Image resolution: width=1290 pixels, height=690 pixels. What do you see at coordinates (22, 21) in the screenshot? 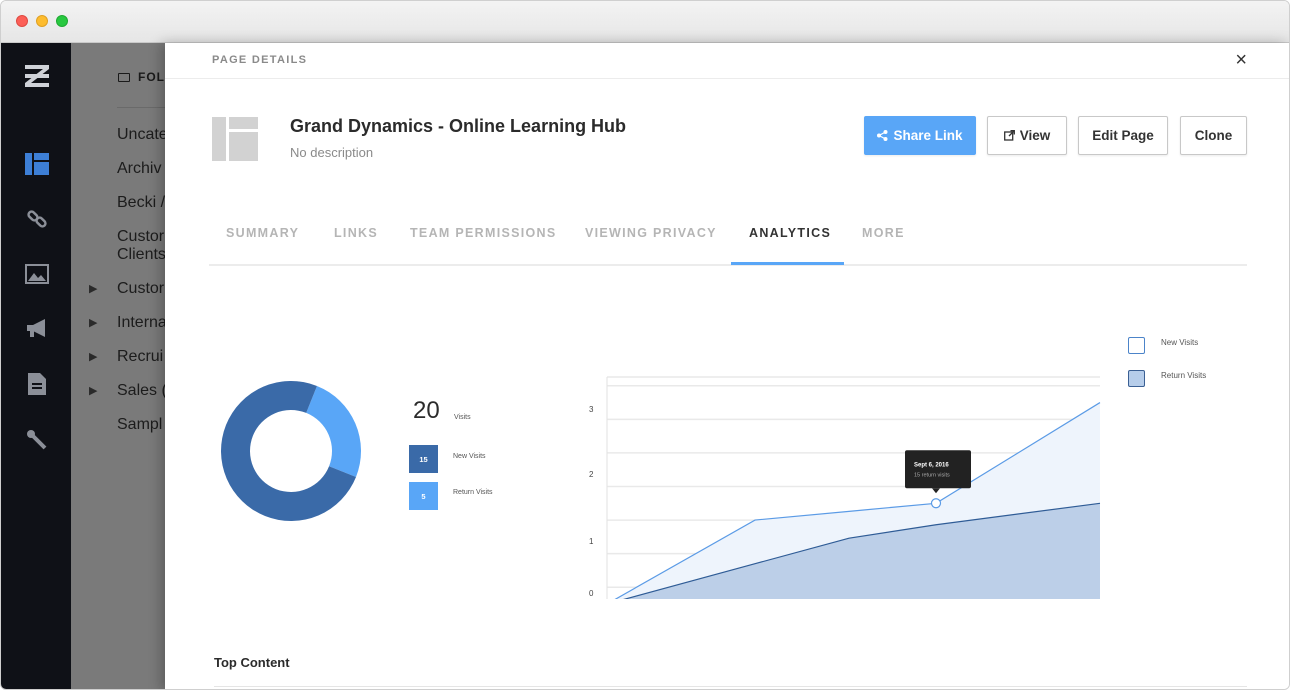
I see `close-window-button` at bounding box center [22, 21].